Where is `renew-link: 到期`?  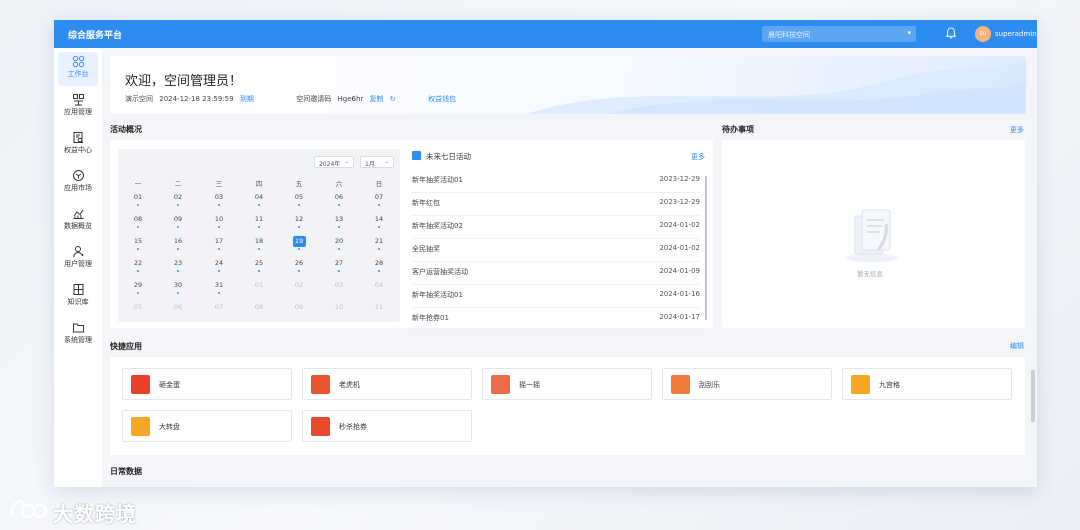 renew-link: 到期 is located at coordinates (247, 99).